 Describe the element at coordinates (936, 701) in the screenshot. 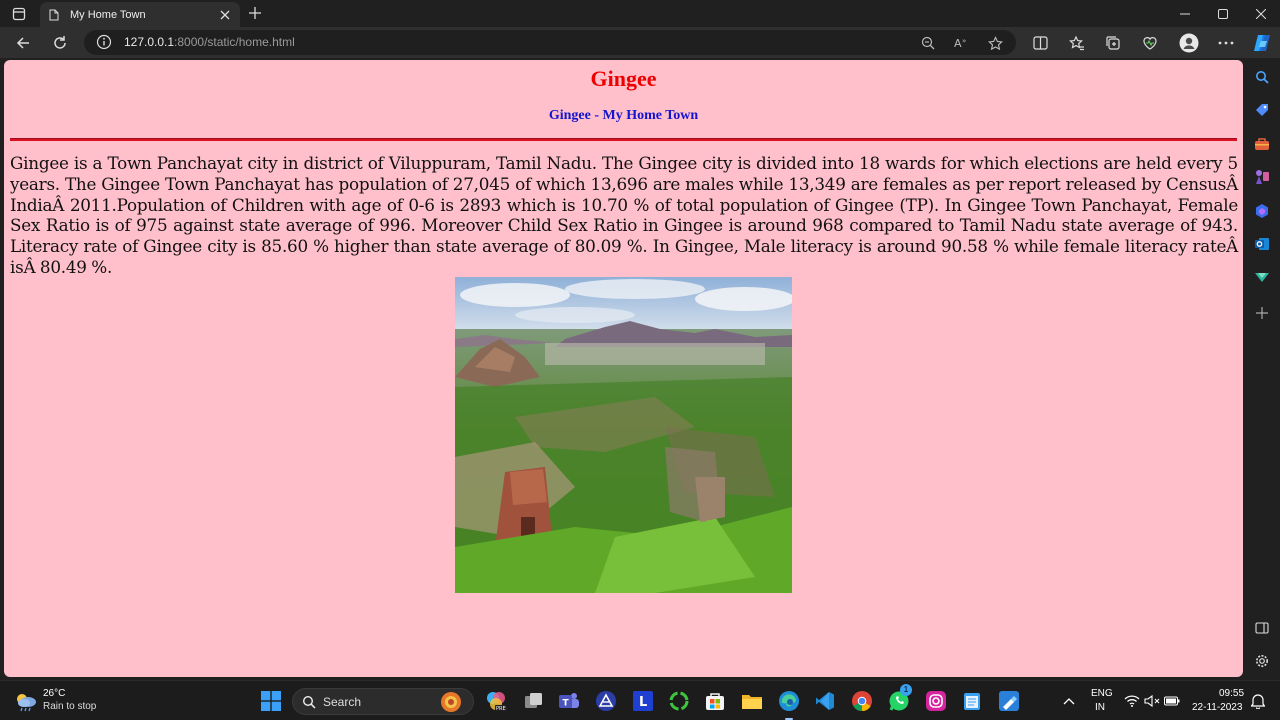

I see `instagram-icon` at that location.